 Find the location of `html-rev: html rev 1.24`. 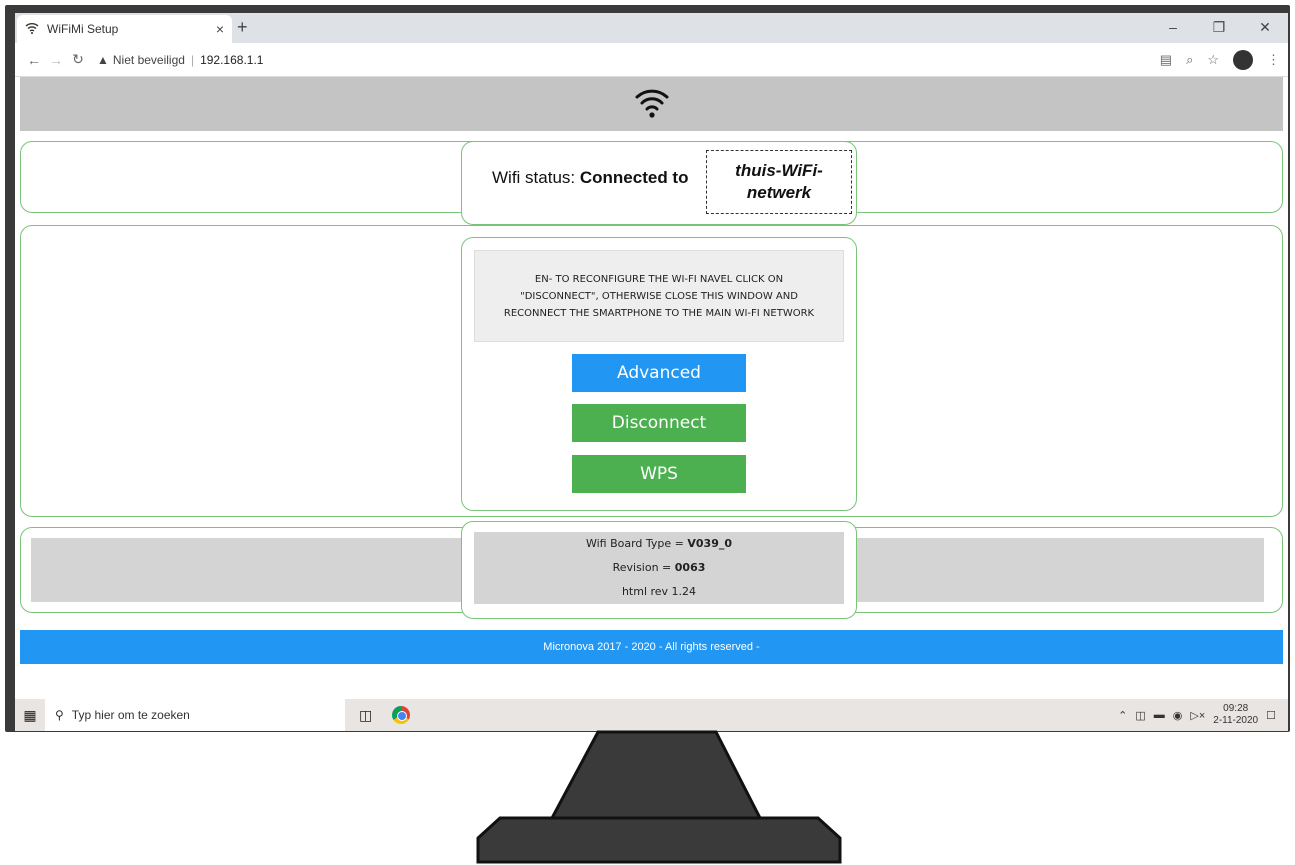

html-rev: html rev 1.24 is located at coordinates (659, 591).